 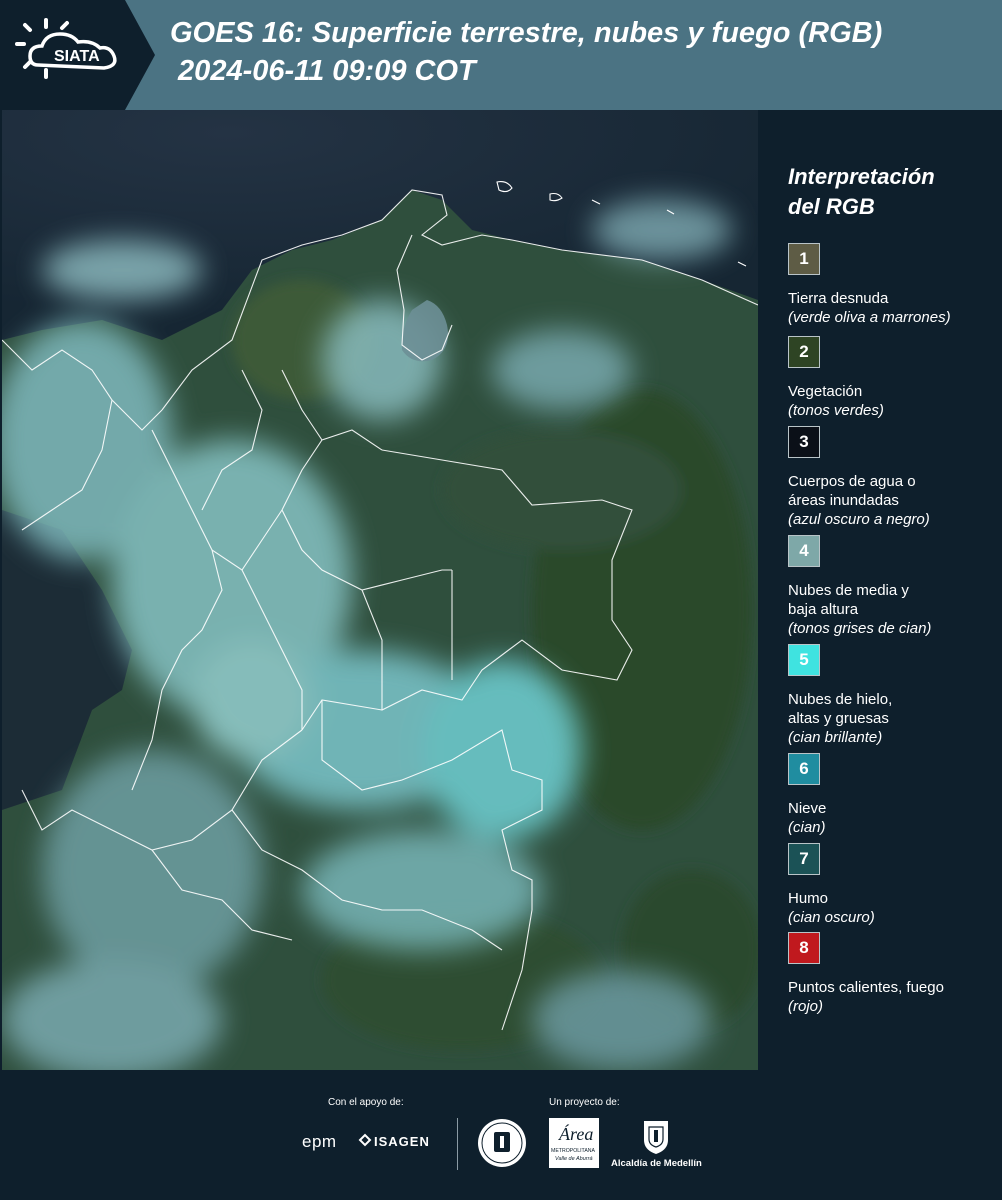 I want to click on legend-label: Cuerpos de agua o áreas inundadas, so click(x=893, y=491).